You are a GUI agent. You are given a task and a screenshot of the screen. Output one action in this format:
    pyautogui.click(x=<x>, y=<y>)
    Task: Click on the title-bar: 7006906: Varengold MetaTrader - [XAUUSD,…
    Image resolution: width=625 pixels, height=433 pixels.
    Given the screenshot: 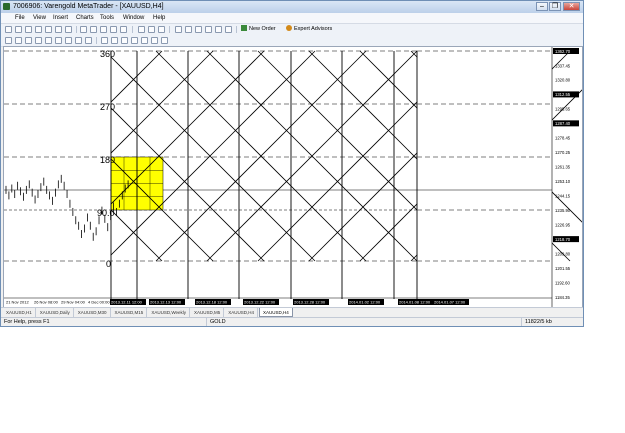 What is the action you would take?
    pyautogui.click(x=292, y=7)
    